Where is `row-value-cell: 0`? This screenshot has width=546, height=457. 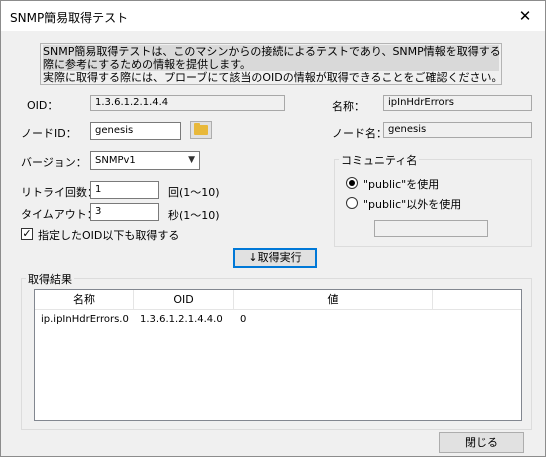
row-value-cell: 0 is located at coordinates (243, 319).